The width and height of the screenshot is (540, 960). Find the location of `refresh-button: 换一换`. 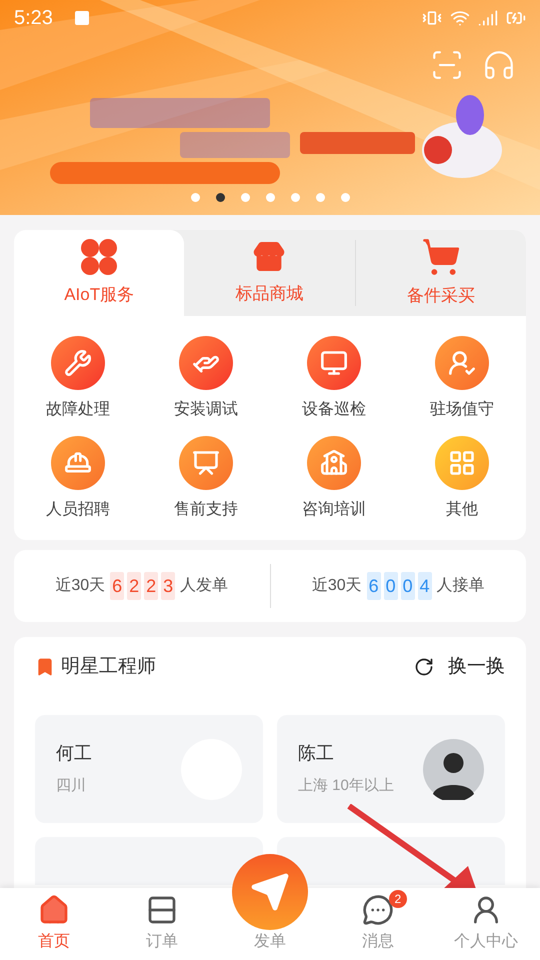

refresh-button: 换一换 is located at coordinates (459, 667).